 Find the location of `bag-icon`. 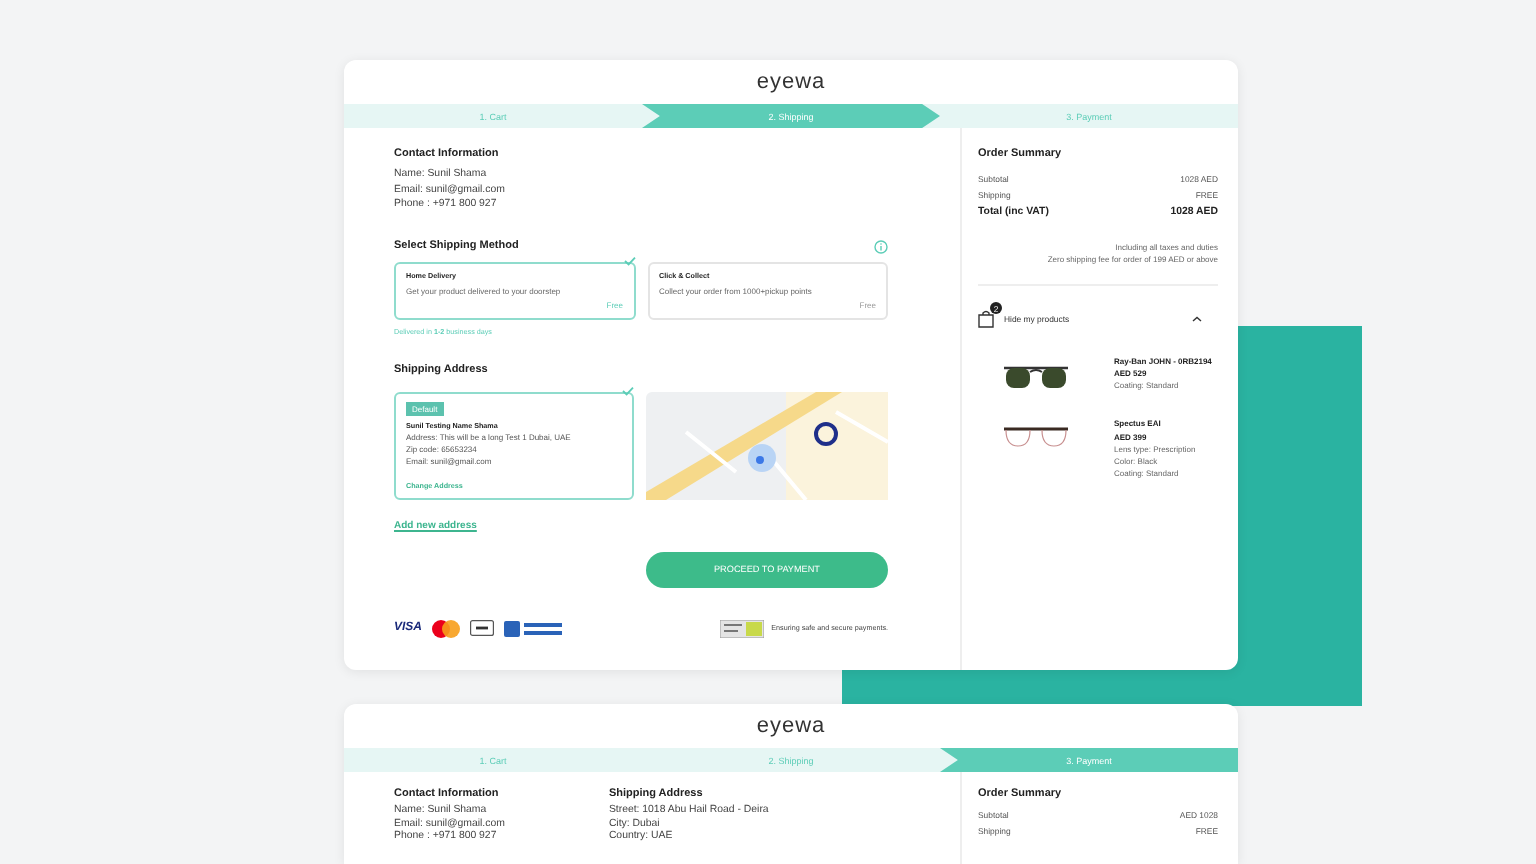

bag-icon is located at coordinates (986, 319).